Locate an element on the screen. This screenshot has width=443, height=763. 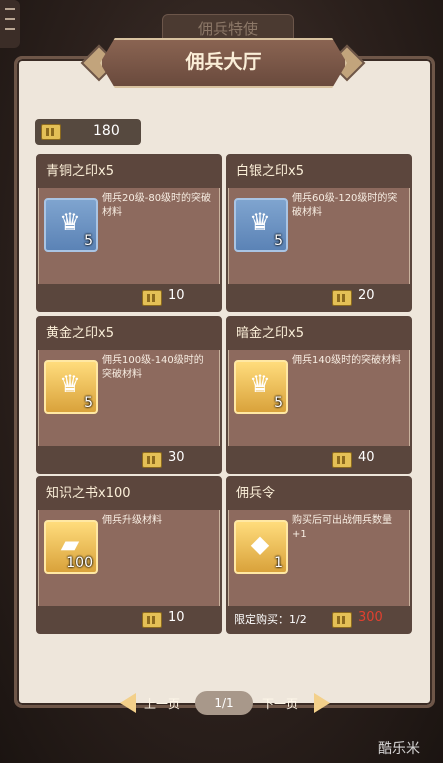
price-bar: 40 is located at coordinates (319, 459).